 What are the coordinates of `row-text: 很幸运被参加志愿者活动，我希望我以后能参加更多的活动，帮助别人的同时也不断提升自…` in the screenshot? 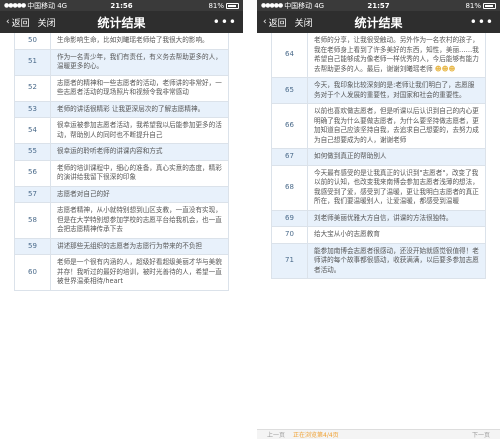 It's located at (139, 130).